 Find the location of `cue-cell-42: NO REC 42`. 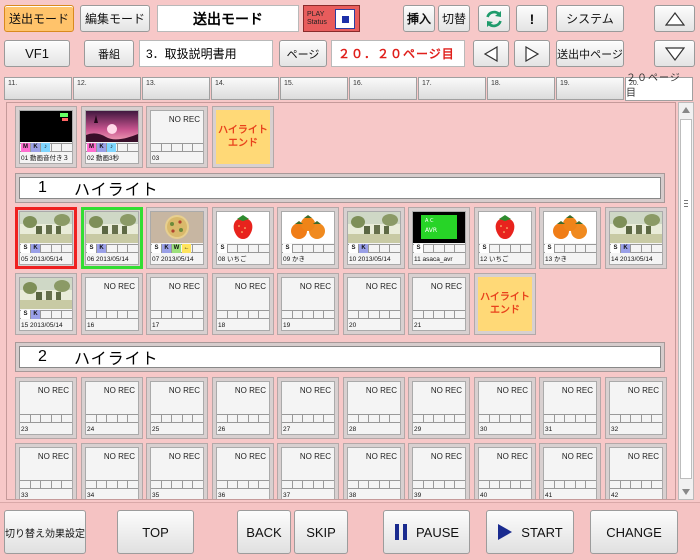

cue-cell-42: NO REC 42 is located at coordinates (636, 471).